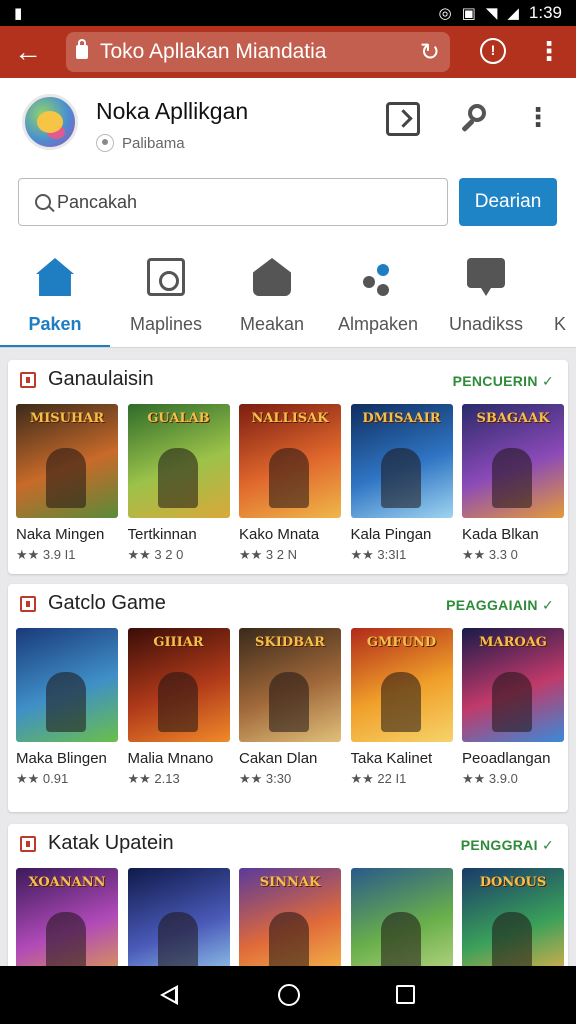 The image size is (576, 1024). I want to click on app-thumbnail: MISUHAR, so click(67, 461).